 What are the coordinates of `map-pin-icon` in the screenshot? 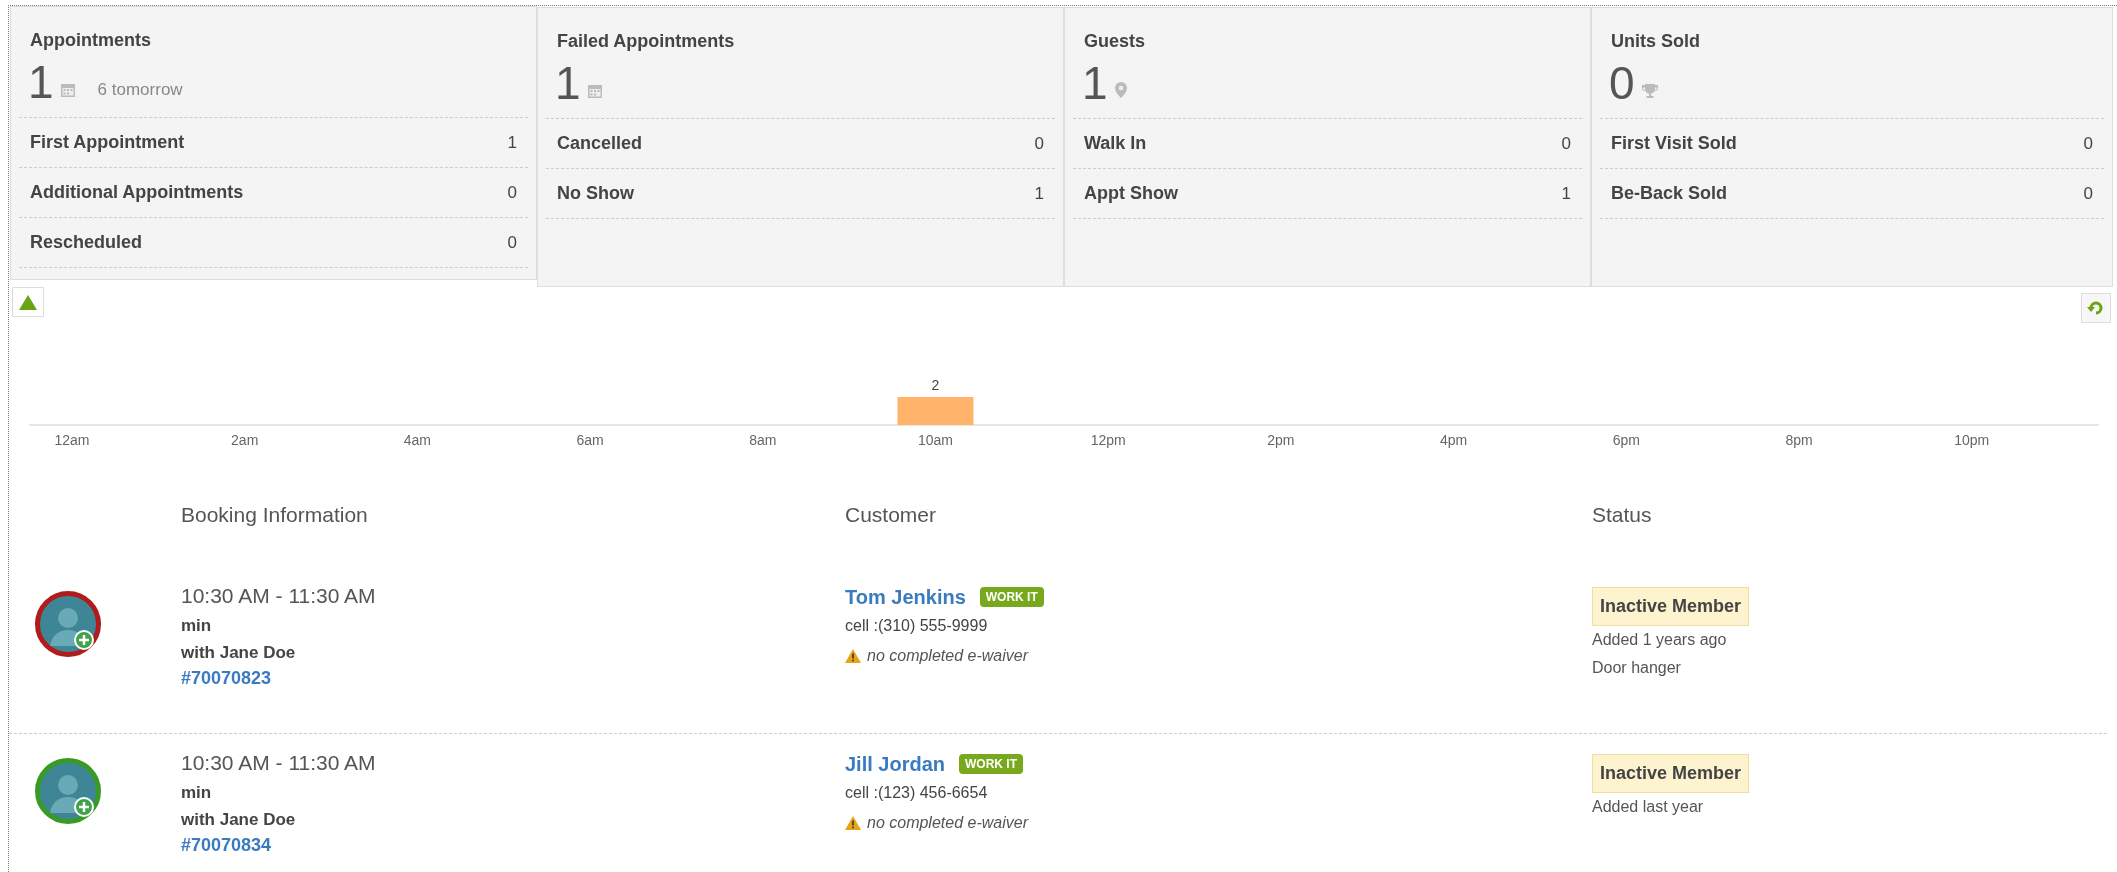 It's located at (1120, 90).